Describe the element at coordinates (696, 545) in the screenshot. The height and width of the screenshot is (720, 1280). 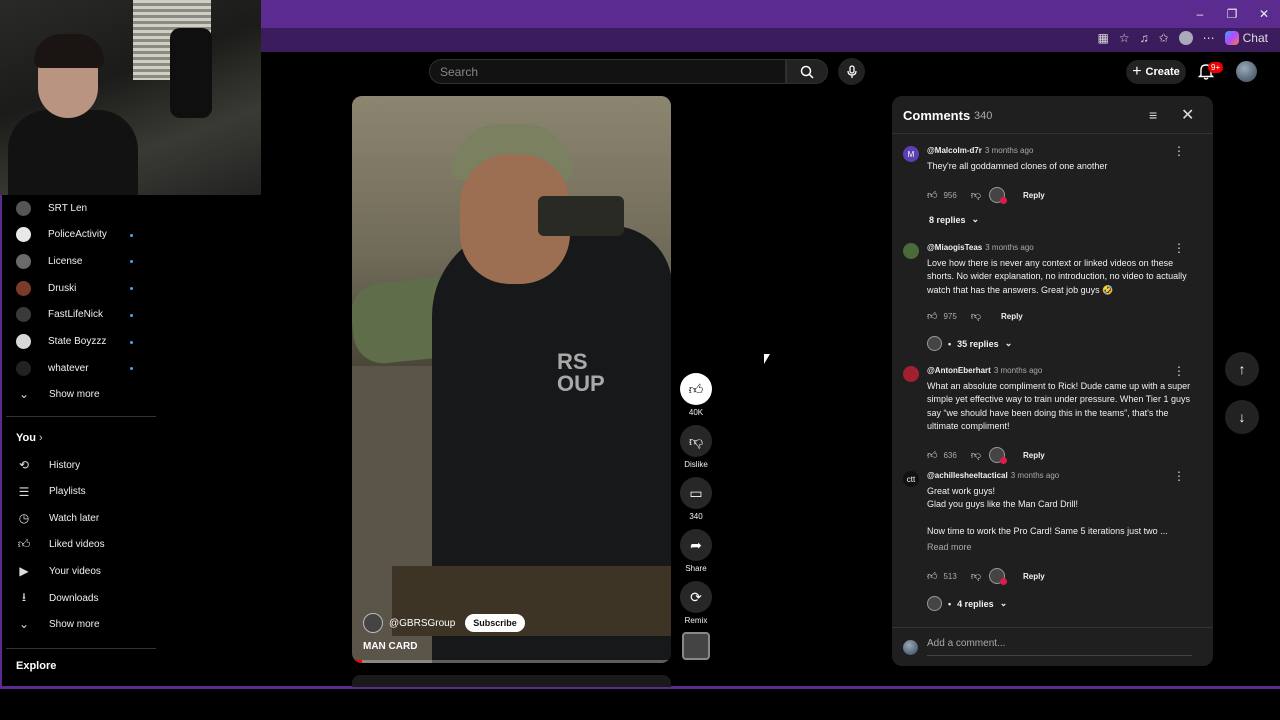
I see `share-button: ➦` at that location.